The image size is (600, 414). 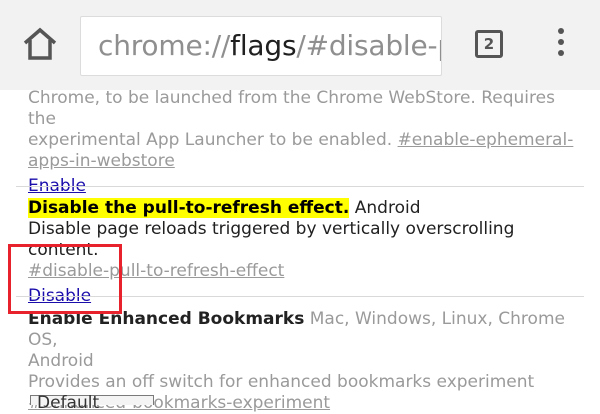 What do you see at coordinates (92, 403) in the screenshot?
I see `experiment-select: Default` at bounding box center [92, 403].